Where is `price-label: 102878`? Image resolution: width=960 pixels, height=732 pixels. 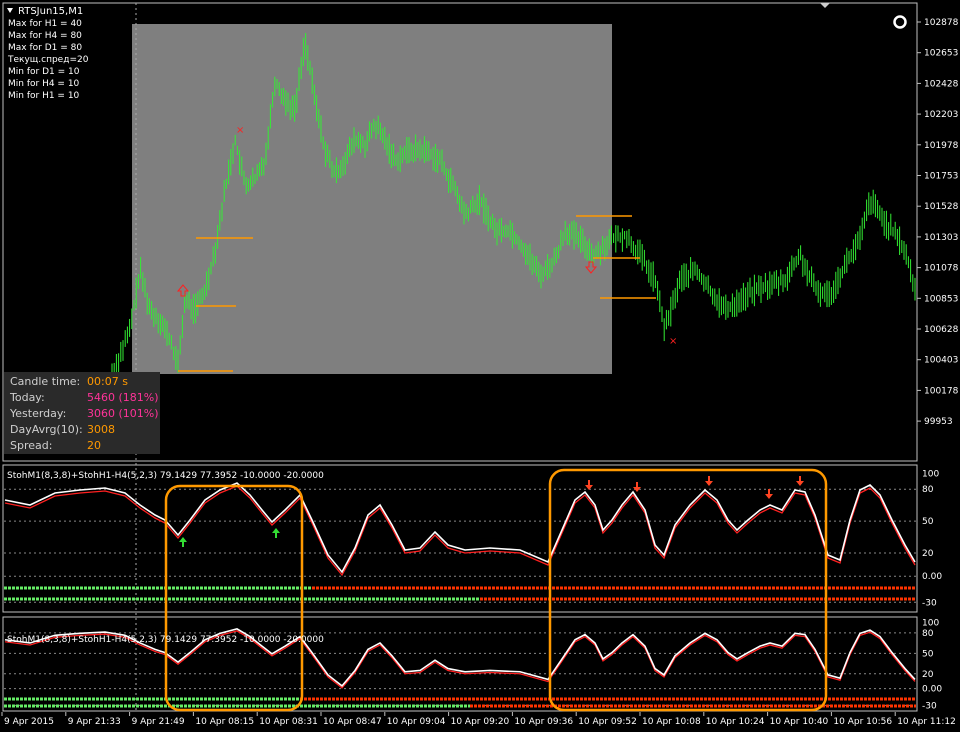
price-label: 102878 is located at coordinates (941, 23).